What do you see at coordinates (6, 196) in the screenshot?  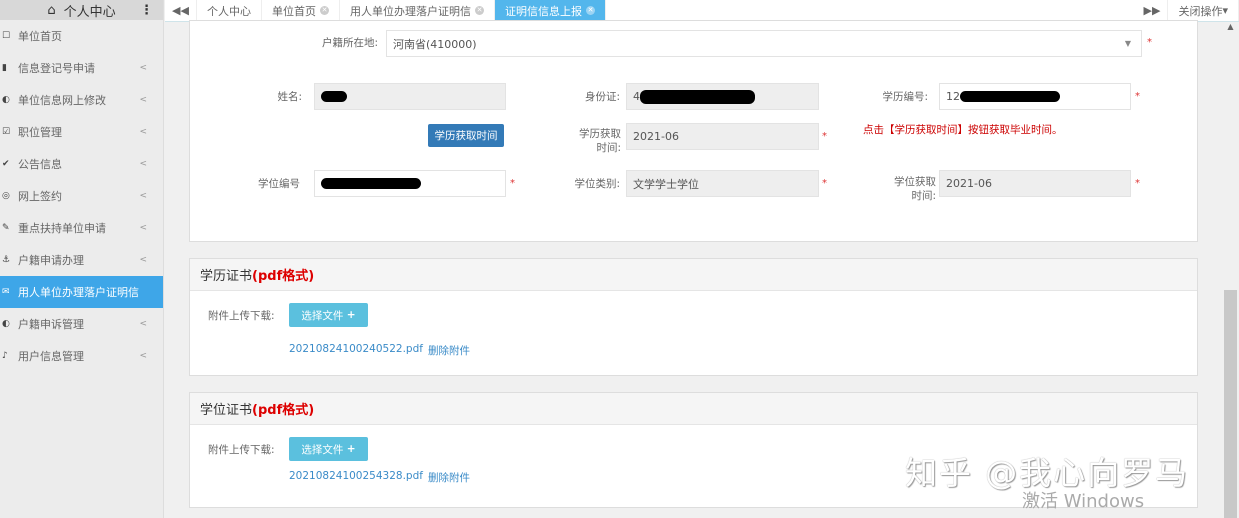 I see `eye-slash-icon: ◎` at bounding box center [6, 196].